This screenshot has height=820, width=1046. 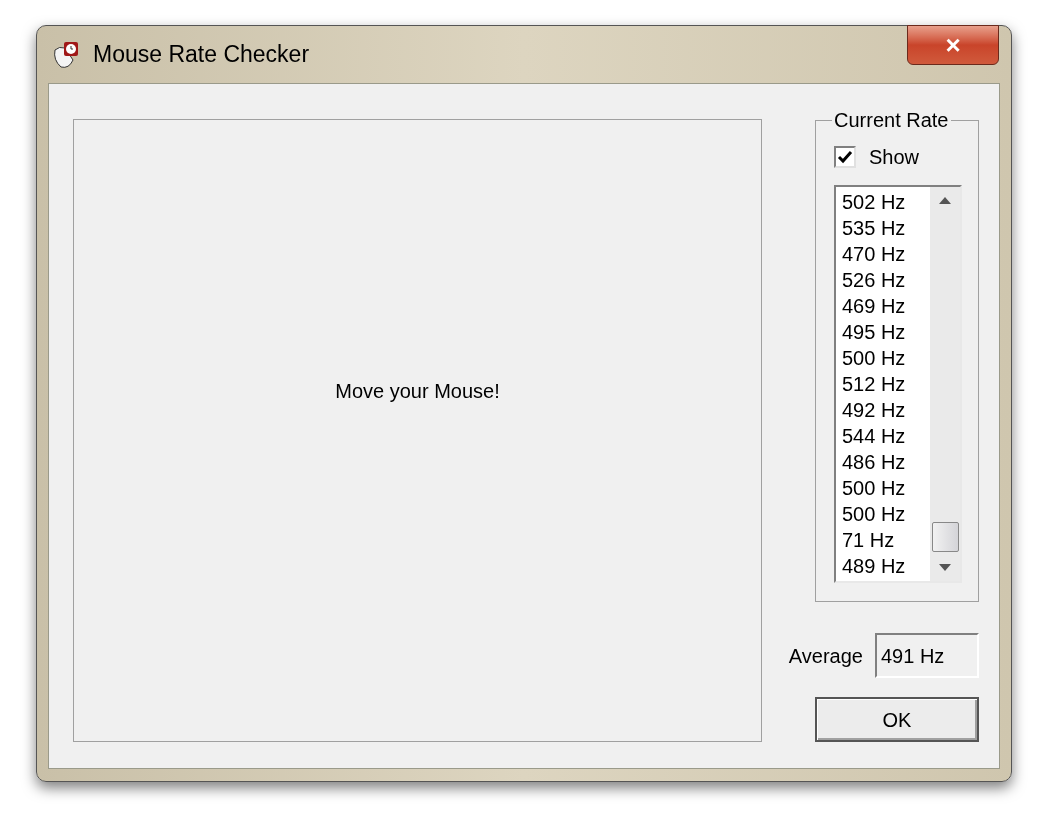 What do you see at coordinates (945, 200) in the screenshot?
I see `scroll-up-icon` at bounding box center [945, 200].